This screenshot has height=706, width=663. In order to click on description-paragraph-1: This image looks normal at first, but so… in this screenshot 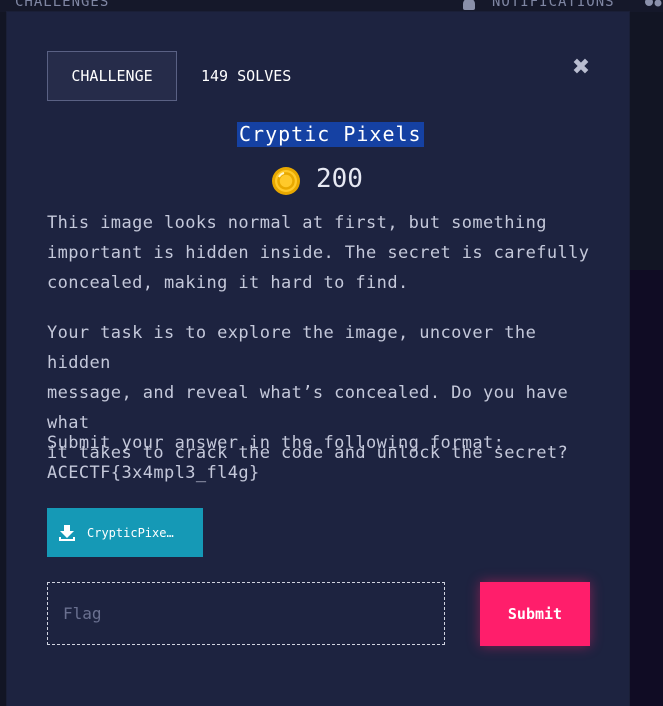, I will do `click(318, 253)`.